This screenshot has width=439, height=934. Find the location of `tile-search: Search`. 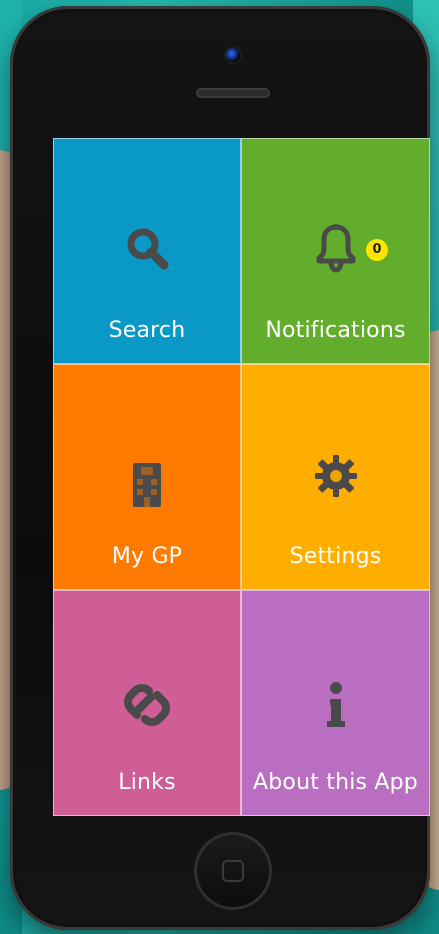

tile-search: Search is located at coordinates (147, 251).